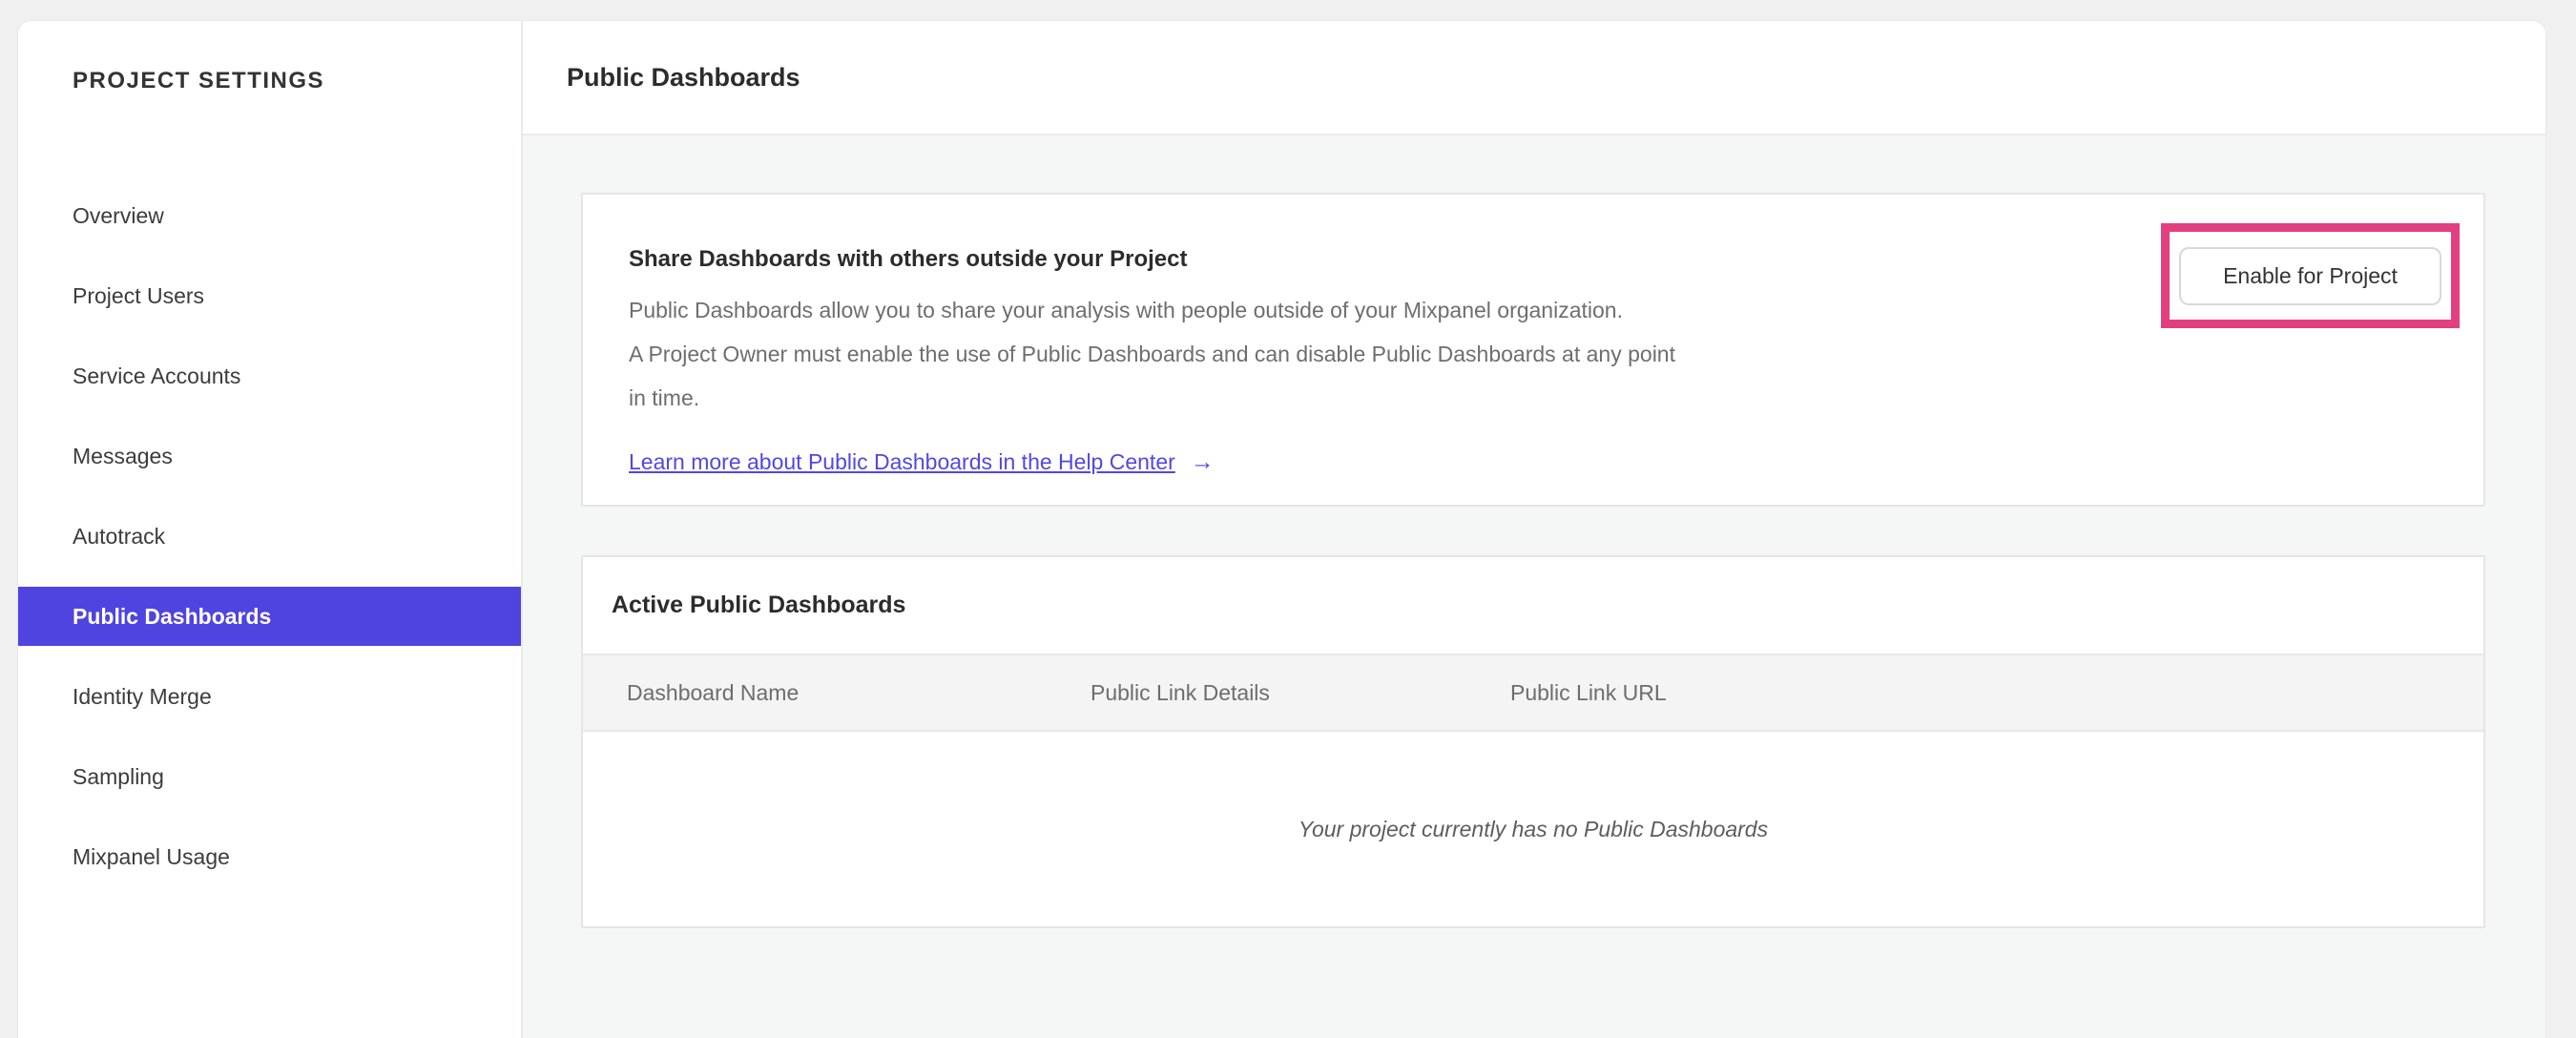 The width and height of the screenshot is (2576, 1038). What do you see at coordinates (1588, 692) in the screenshot?
I see `column-header-public-link-url: Public Link URL` at bounding box center [1588, 692].